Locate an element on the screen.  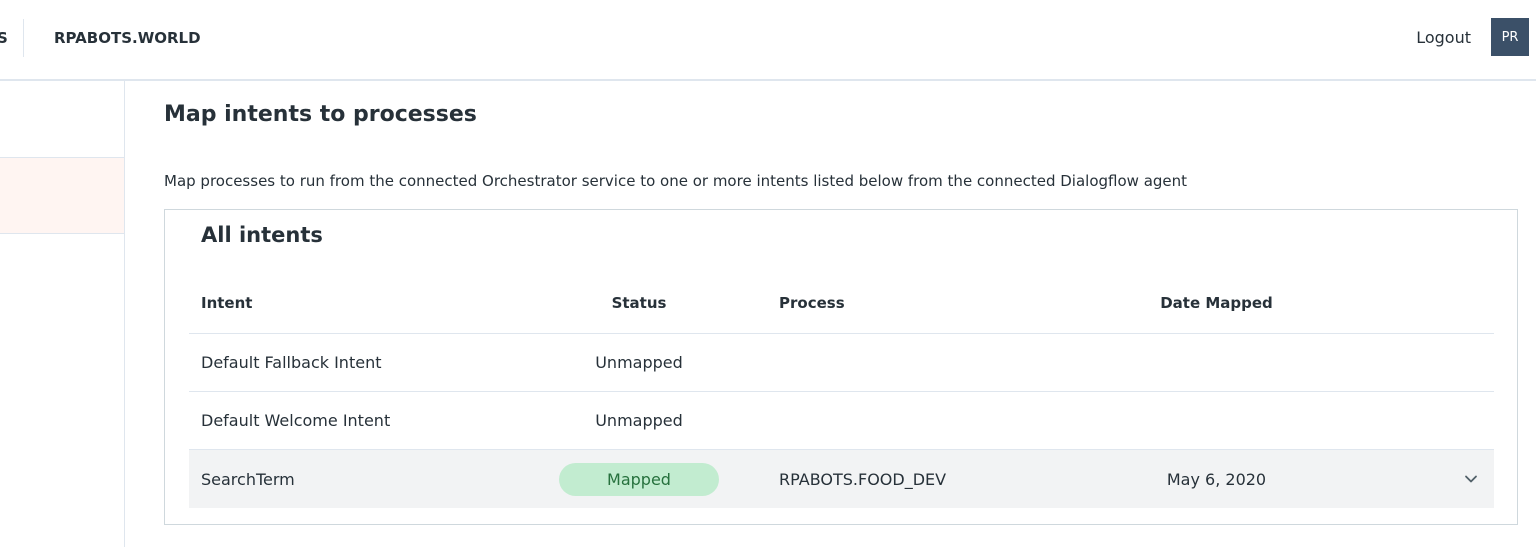
table-row: Default Fallback Intent Unmapped is located at coordinates (841, 363).